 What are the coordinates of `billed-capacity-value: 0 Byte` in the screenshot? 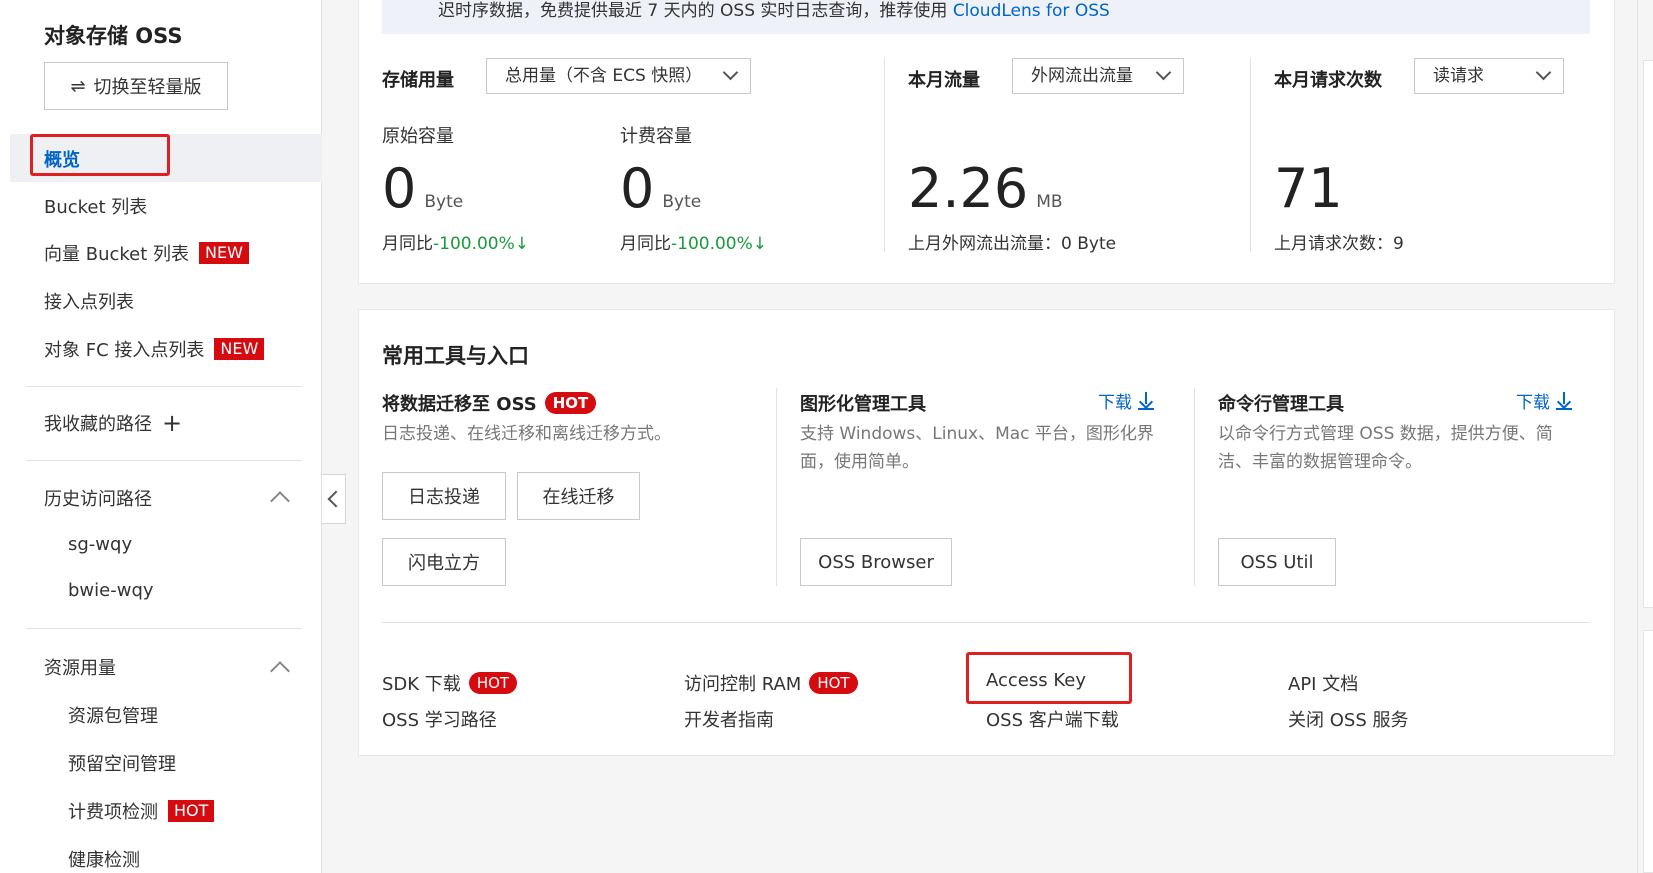 It's located at (660, 189).